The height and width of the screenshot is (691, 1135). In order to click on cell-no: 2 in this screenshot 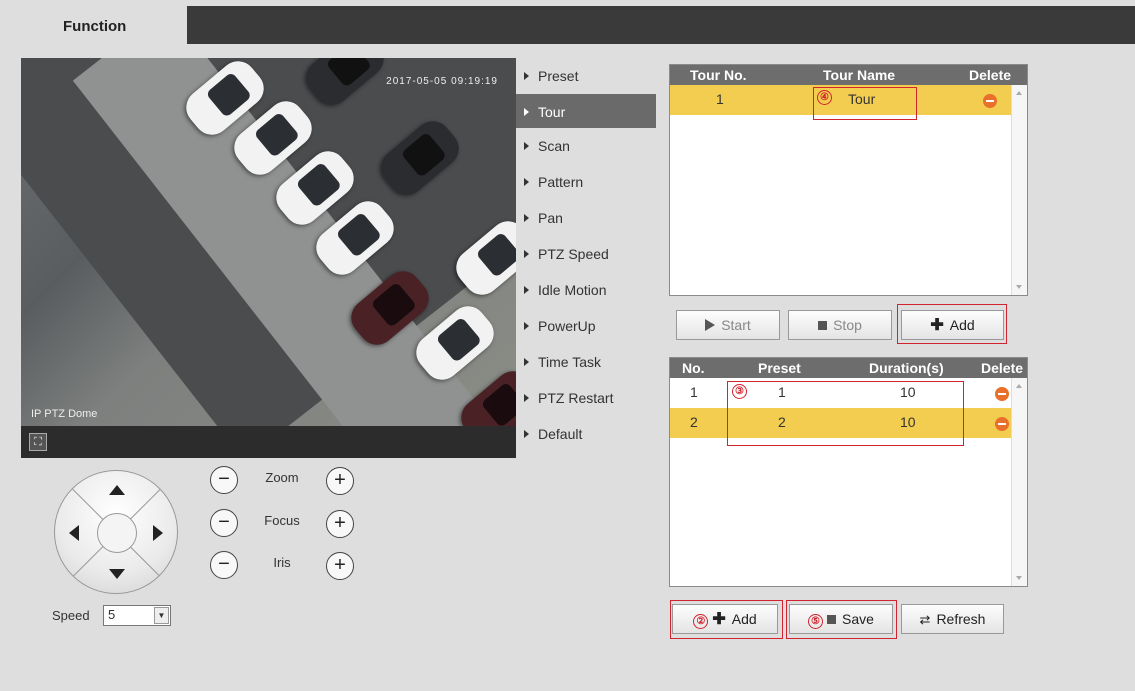, I will do `click(694, 422)`.